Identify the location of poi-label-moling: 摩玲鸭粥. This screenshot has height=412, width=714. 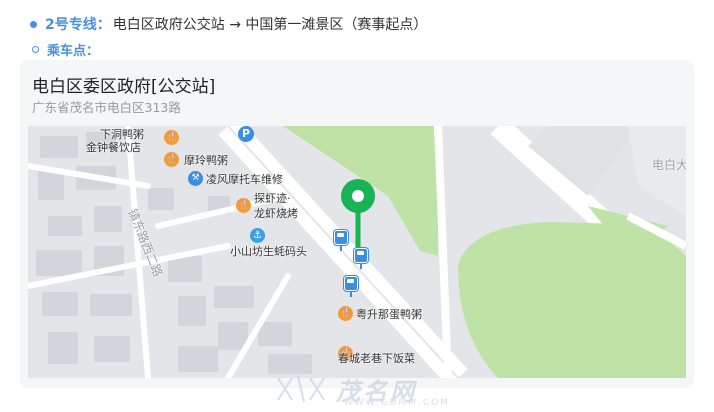
(206, 160).